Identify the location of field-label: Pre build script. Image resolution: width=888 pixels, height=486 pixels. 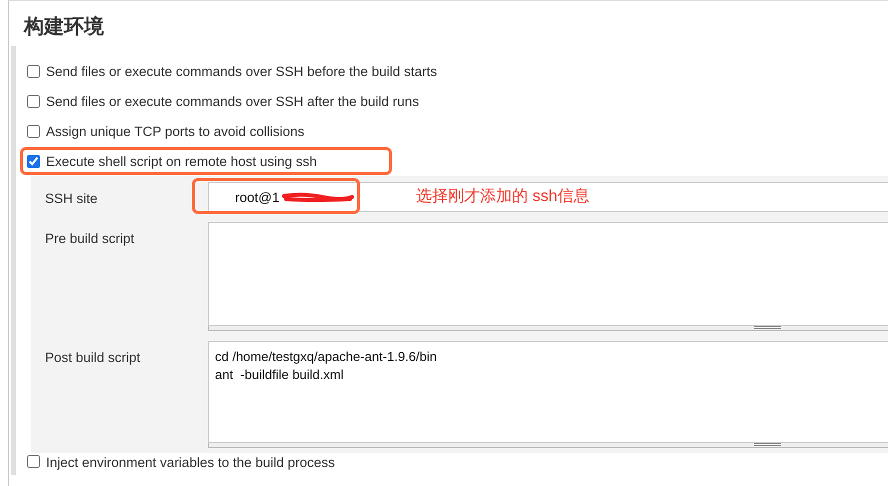
(90, 238).